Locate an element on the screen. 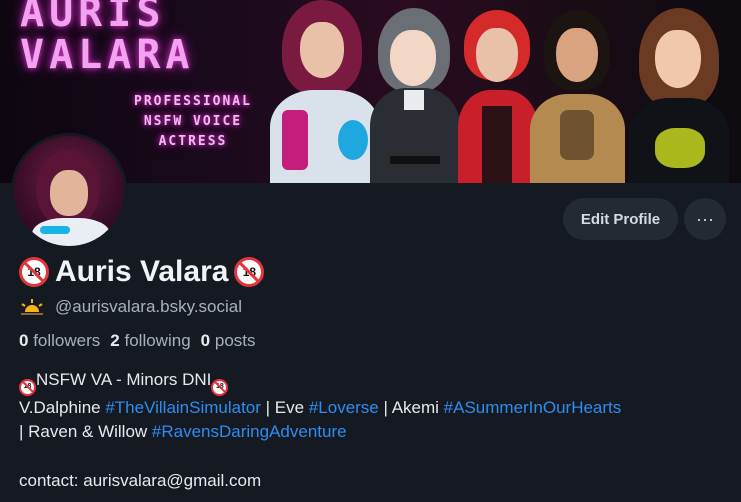 Image resolution: width=741 pixels, height=502 pixels. banner-character-pink is located at coordinates (325, 91).